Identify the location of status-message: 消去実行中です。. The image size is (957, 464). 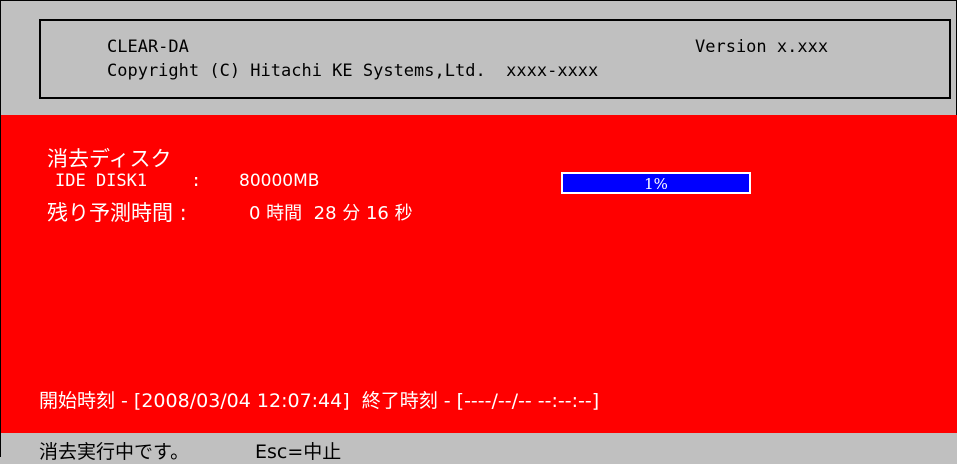
(114, 452).